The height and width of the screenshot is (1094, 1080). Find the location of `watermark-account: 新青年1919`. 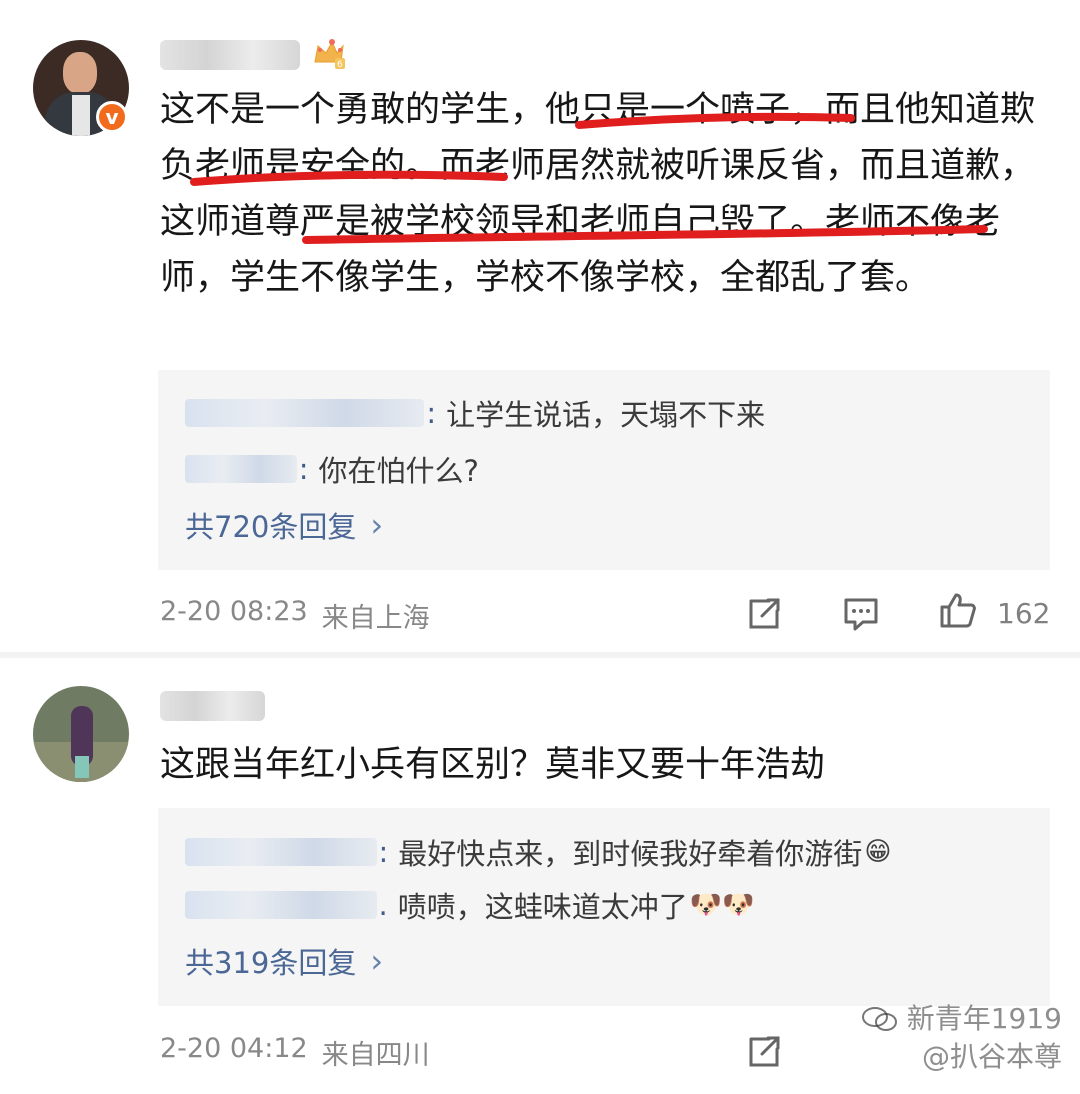

watermark-account: 新青年1919 is located at coordinates (984, 1018).